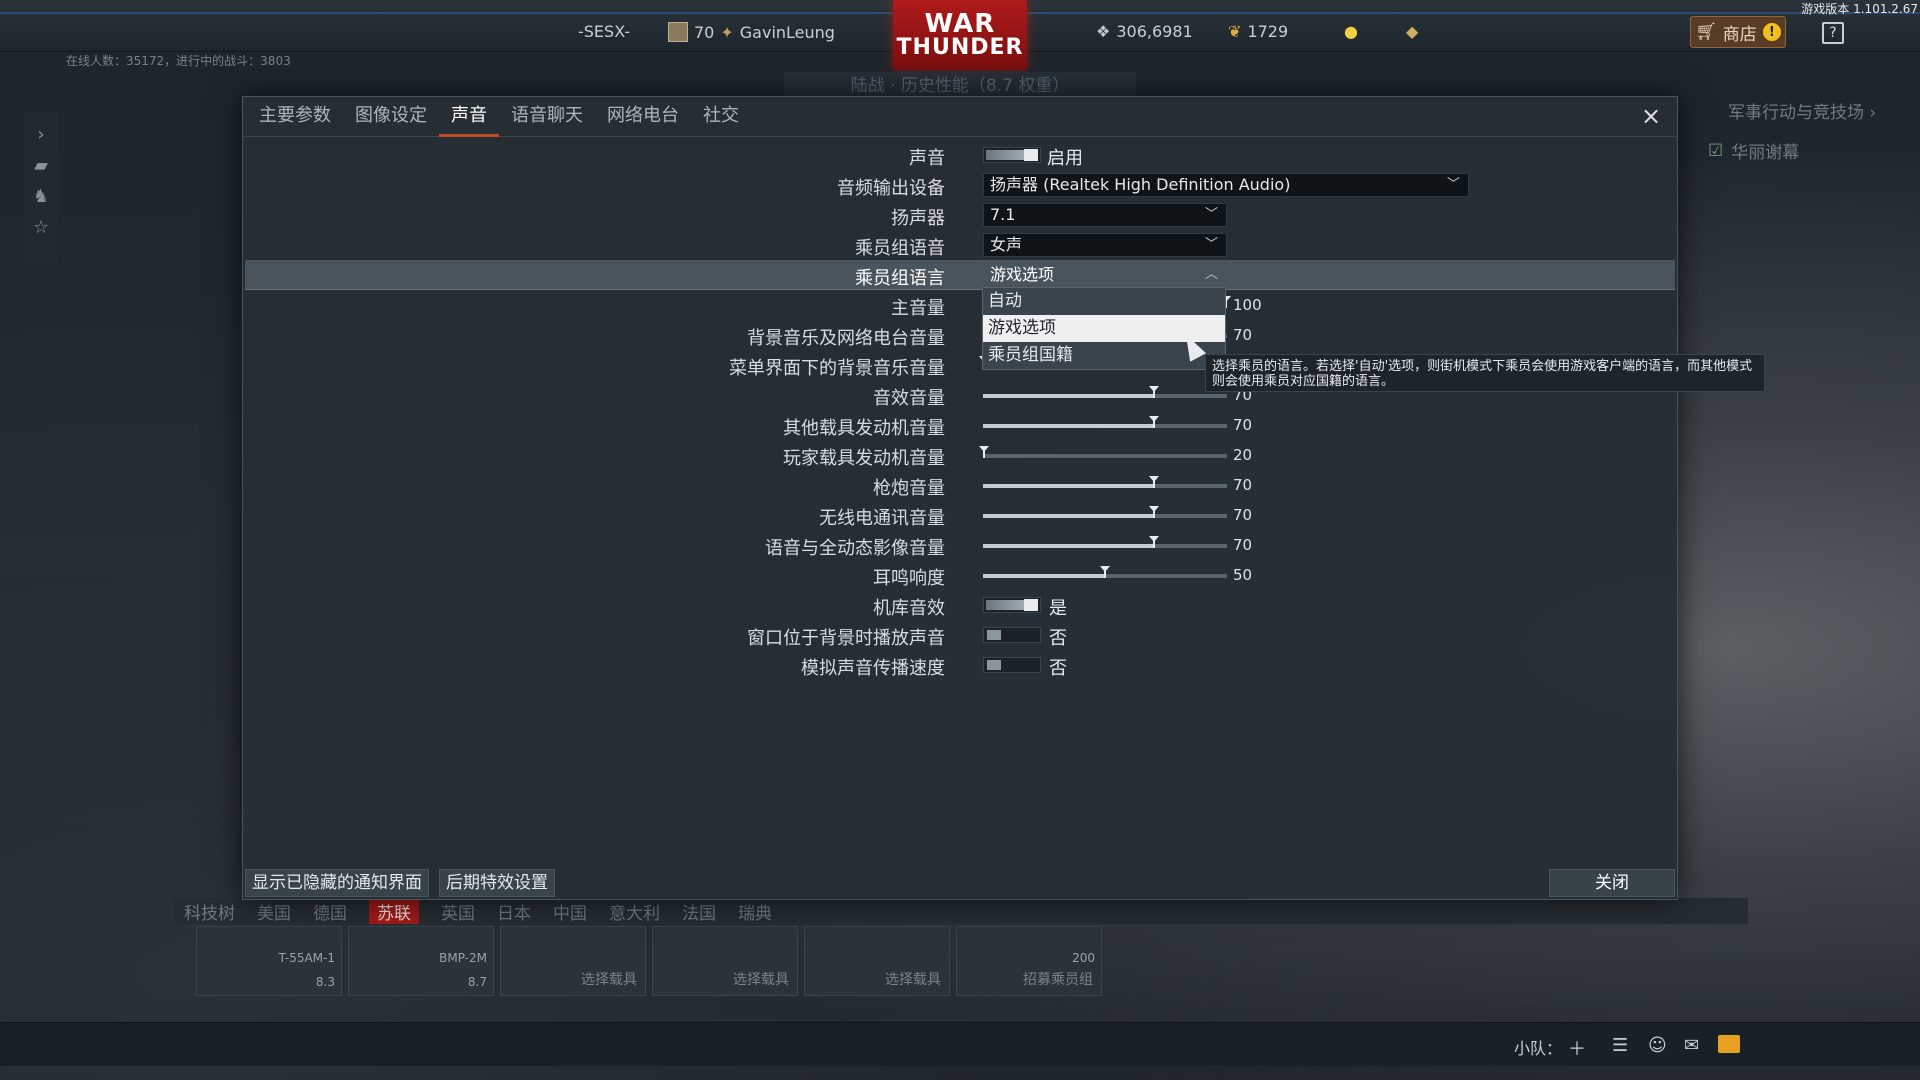  What do you see at coordinates (1105, 215) in the screenshot?
I see `speaker-select: 7.1 ﹀` at bounding box center [1105, 215].